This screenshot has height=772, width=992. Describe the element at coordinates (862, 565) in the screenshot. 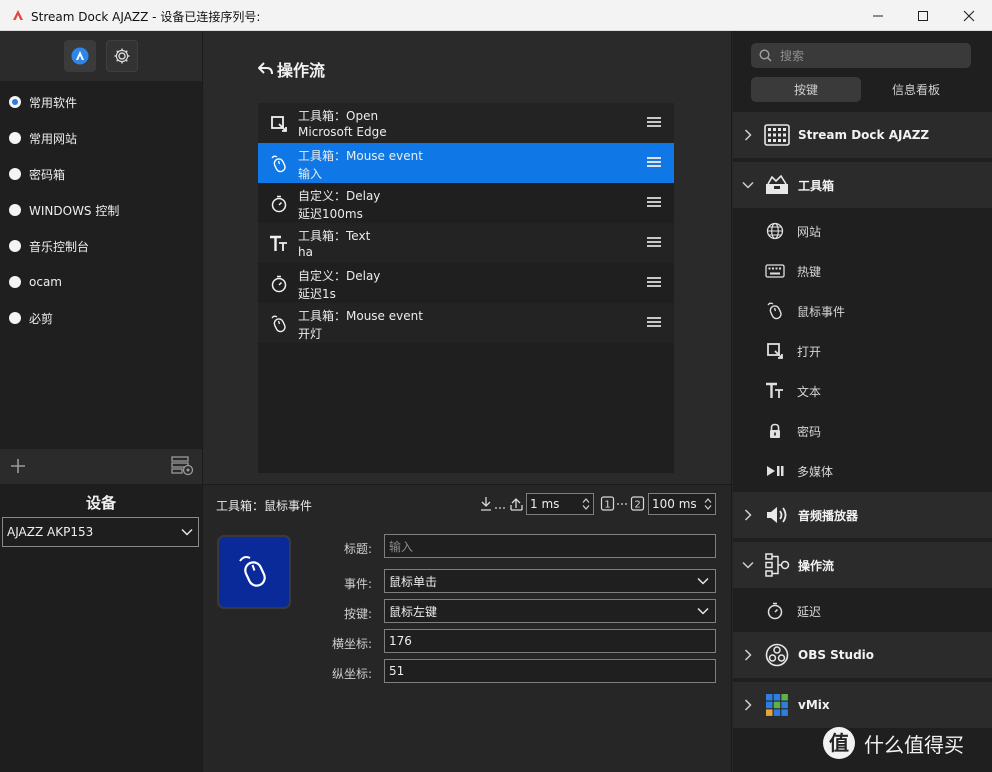

I see `category-action-flow: 操作流` at that location.